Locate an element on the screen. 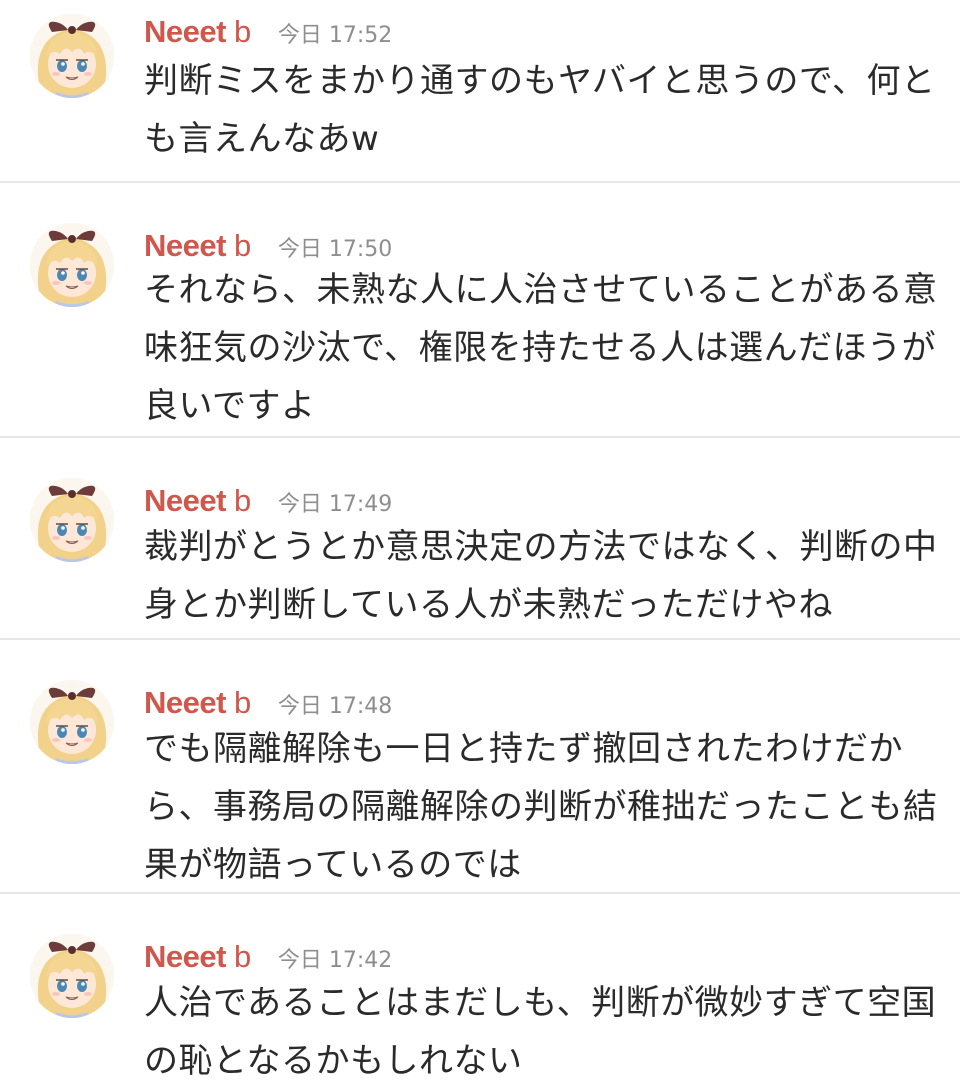  timestamp: 今日 17:48 is located at coordinates (335, 706).